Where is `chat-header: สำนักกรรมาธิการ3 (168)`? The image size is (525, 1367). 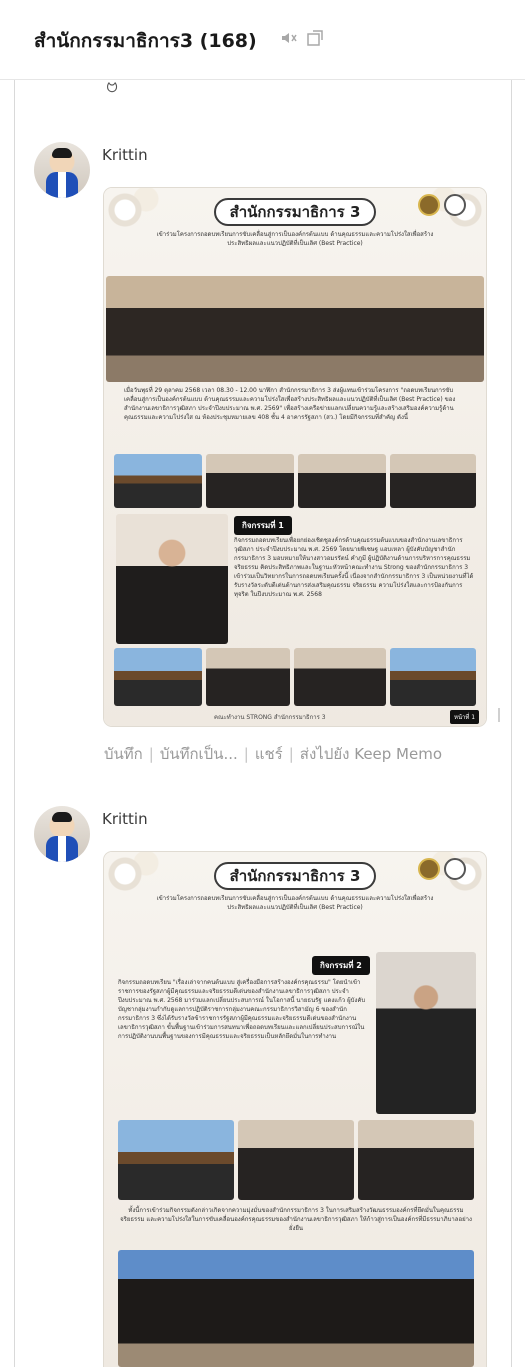
chat-header: สำนักกรรมาธิการ3 (168) is located at coordinates (262, 40).